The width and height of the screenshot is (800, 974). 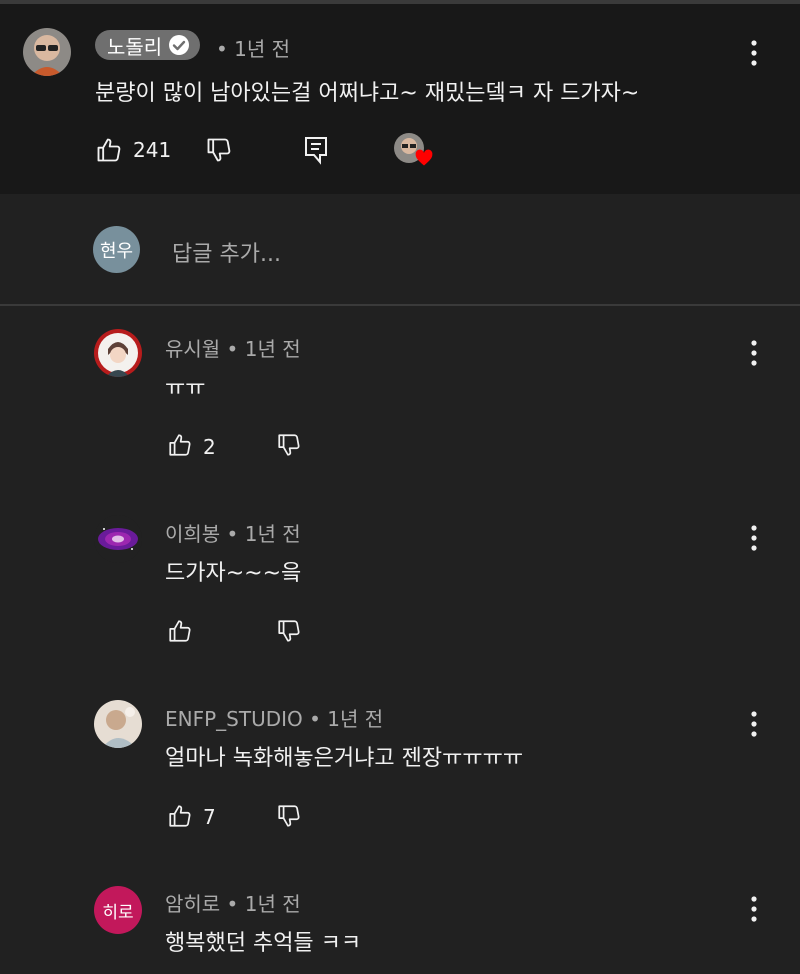 I want to click on current-user-avatar-text: 현우, so click(x=116, y=251).